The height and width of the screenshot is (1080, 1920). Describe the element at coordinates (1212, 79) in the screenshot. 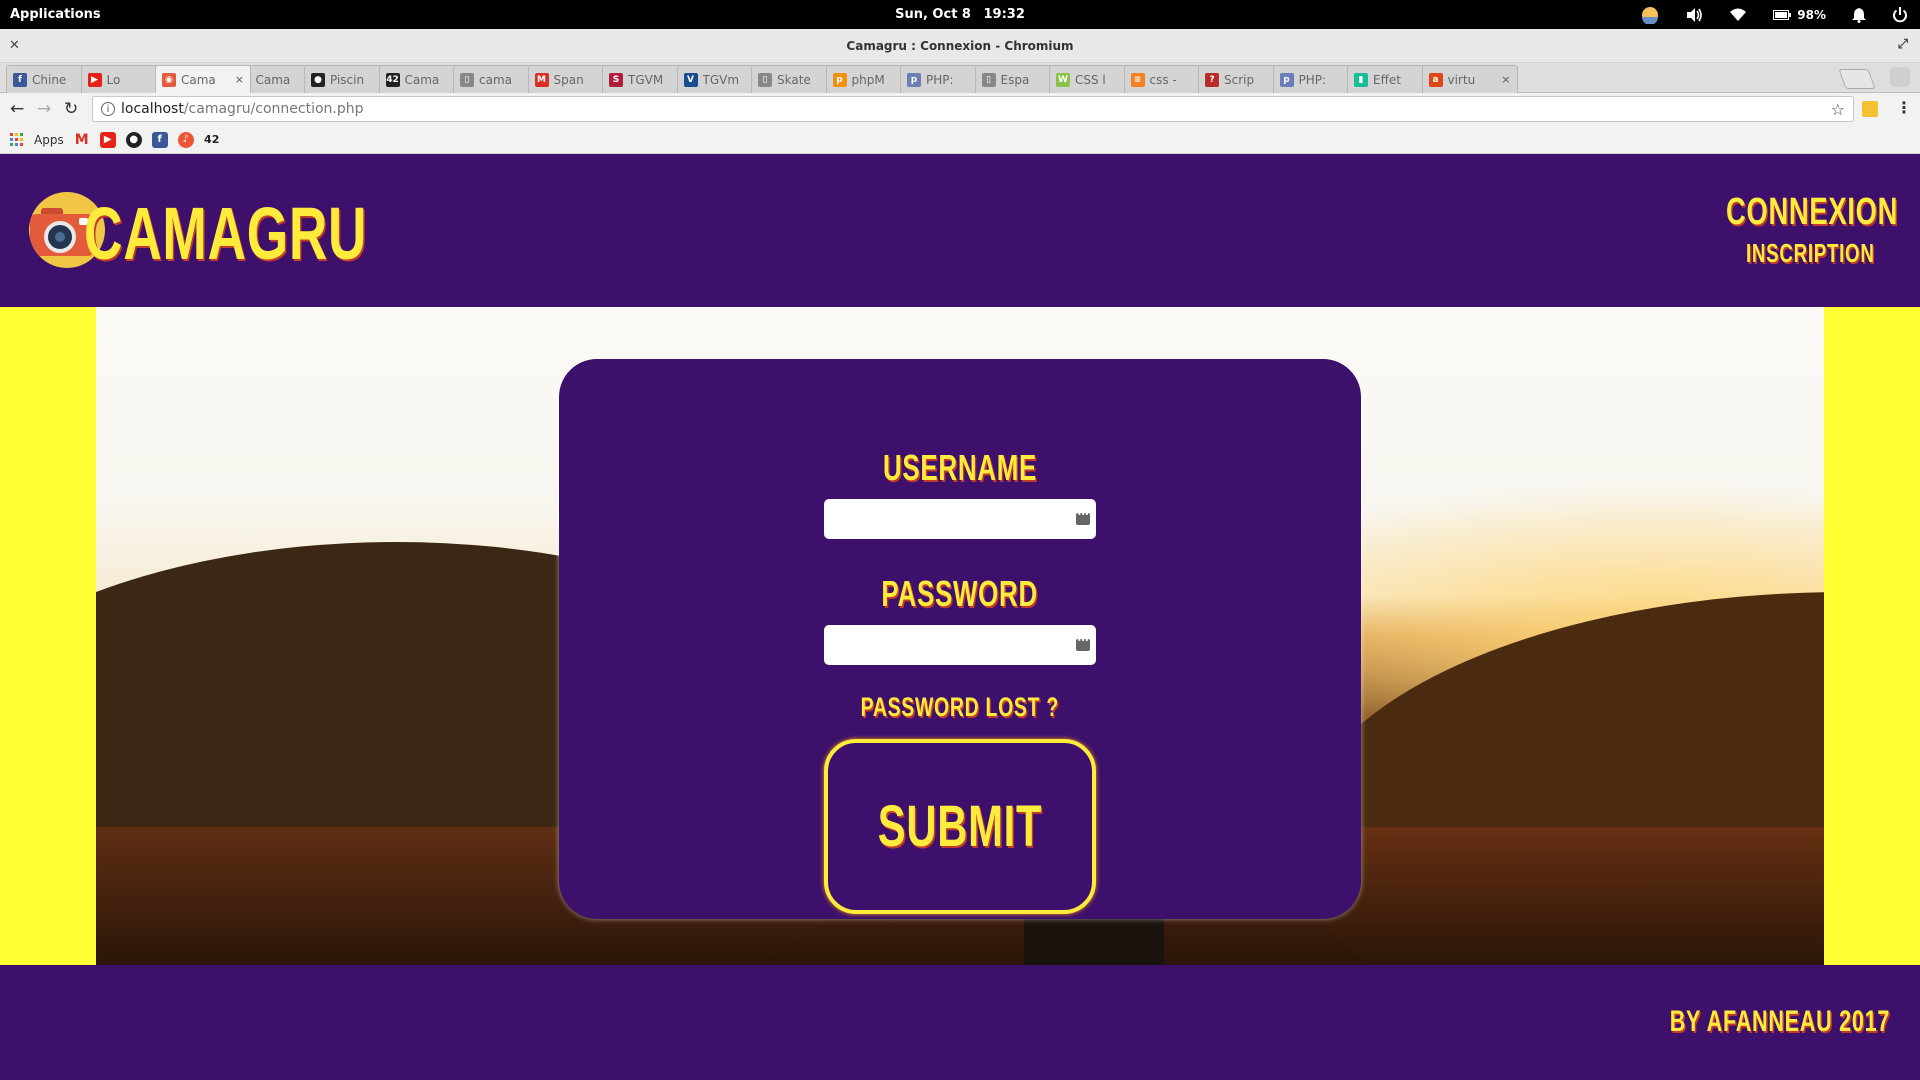

I see `quora-icon: ?` at that location.